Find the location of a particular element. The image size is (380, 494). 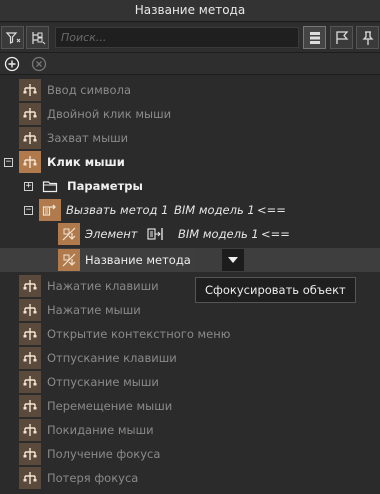

focus-object-button is located at coordinates (156, 234).